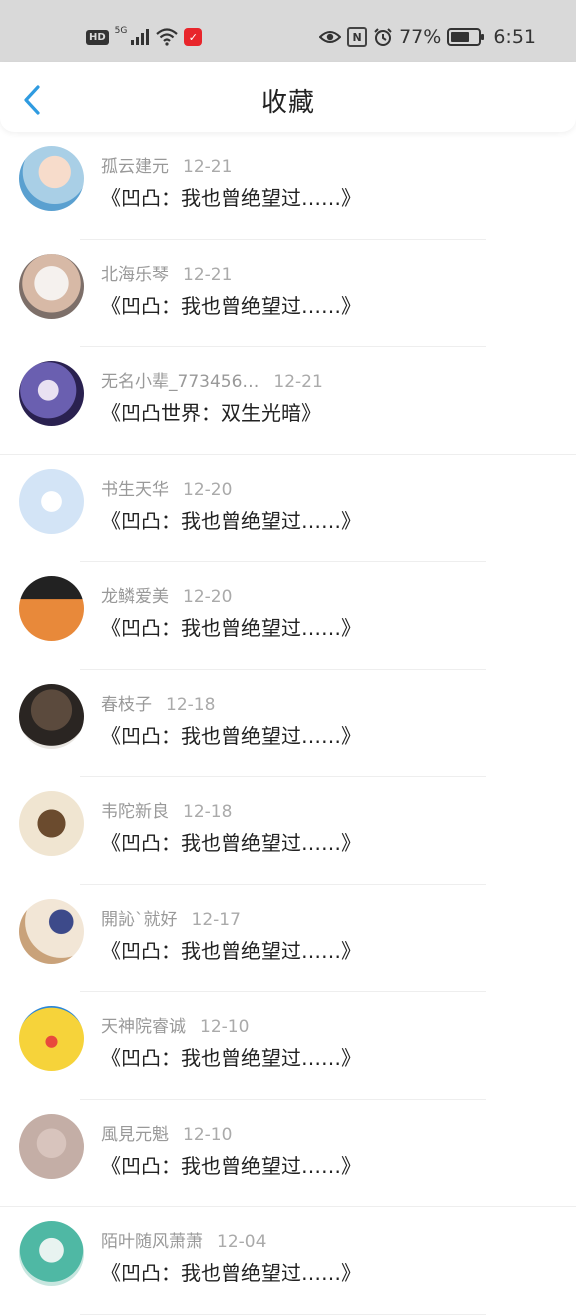  I want to click on list-item: 天神院睿诚 12-10 《凹凸：我也曾绝望过……》, so click(288, 1046).